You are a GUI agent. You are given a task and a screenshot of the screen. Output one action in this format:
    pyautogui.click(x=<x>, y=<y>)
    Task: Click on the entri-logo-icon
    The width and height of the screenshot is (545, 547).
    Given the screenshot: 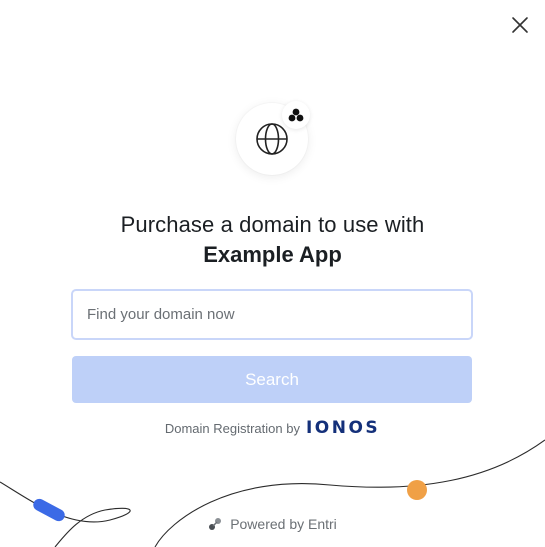 What is the action you would take?
    pyautogui.click(x=215, y=524)
    